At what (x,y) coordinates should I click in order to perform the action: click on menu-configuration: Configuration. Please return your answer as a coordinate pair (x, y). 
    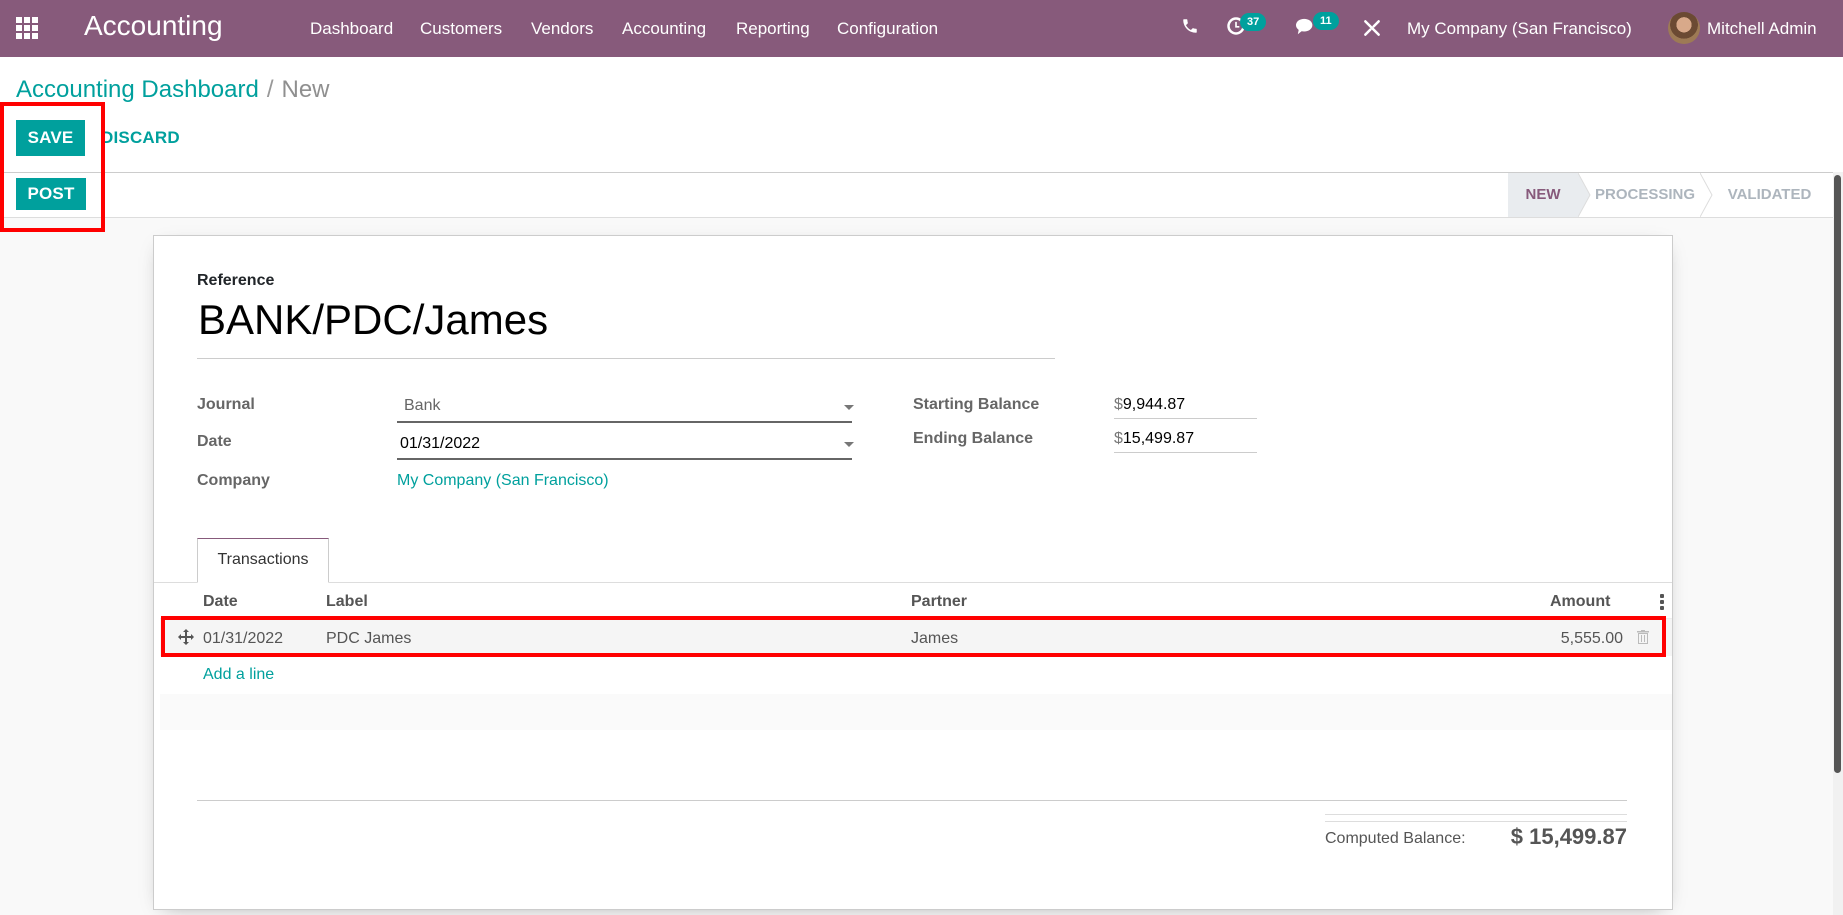
    Looking at the image, I should click on (887, 29).